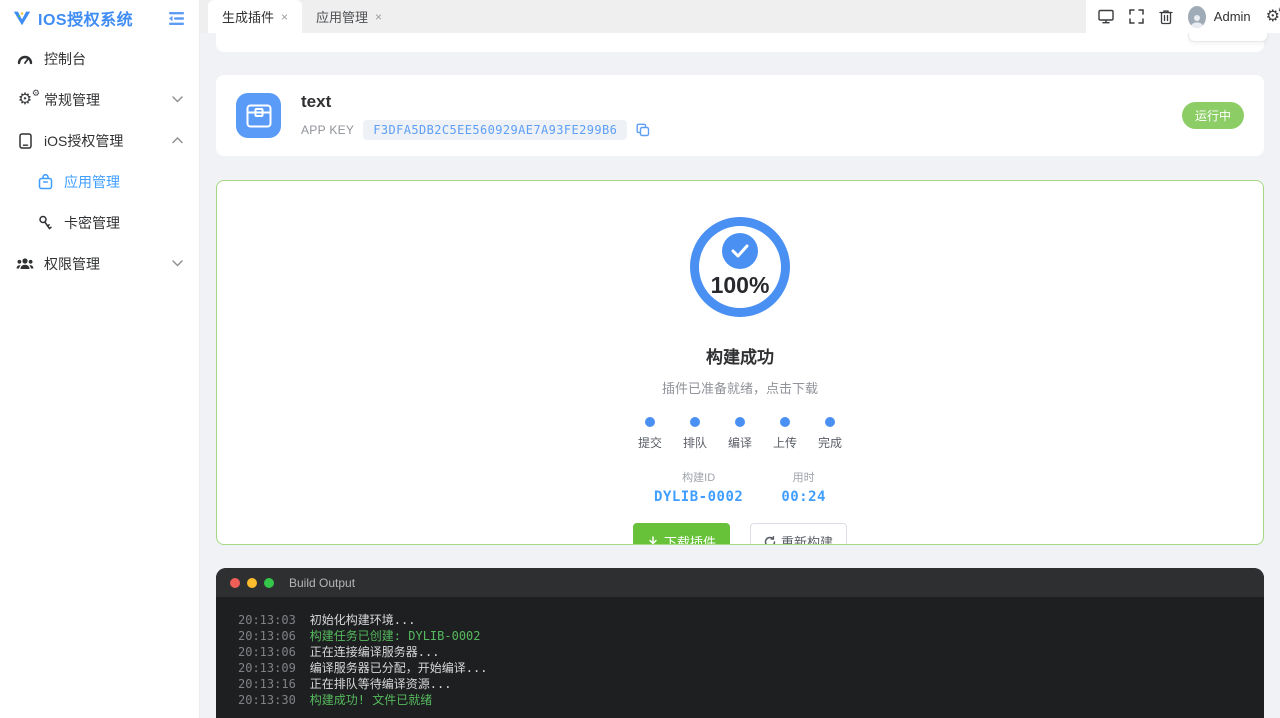 The width and height of the screenshot is (1280, 718). I want to click on package-icon, so click(258, 115).